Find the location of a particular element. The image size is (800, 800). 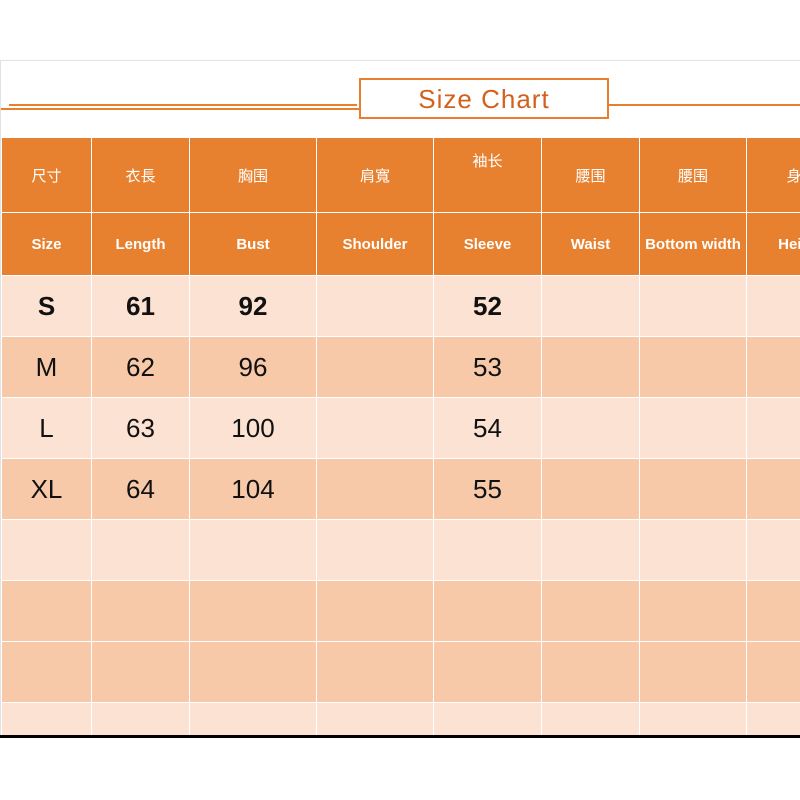

header-cell-en-4: Sleeve is located at coordinates (487, 244).